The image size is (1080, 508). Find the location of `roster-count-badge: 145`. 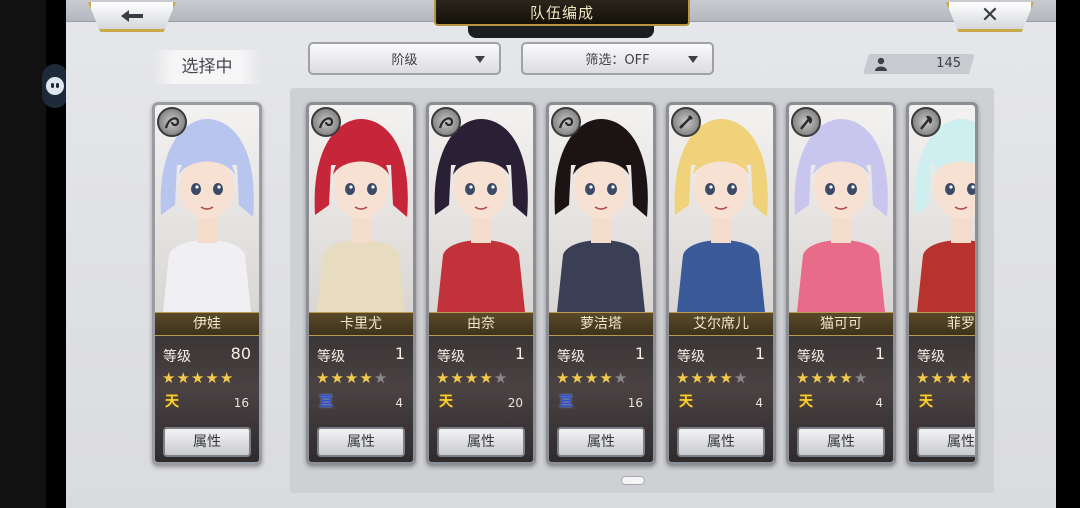

roster-count-badge: 145 is located at coordinates (919, 64).